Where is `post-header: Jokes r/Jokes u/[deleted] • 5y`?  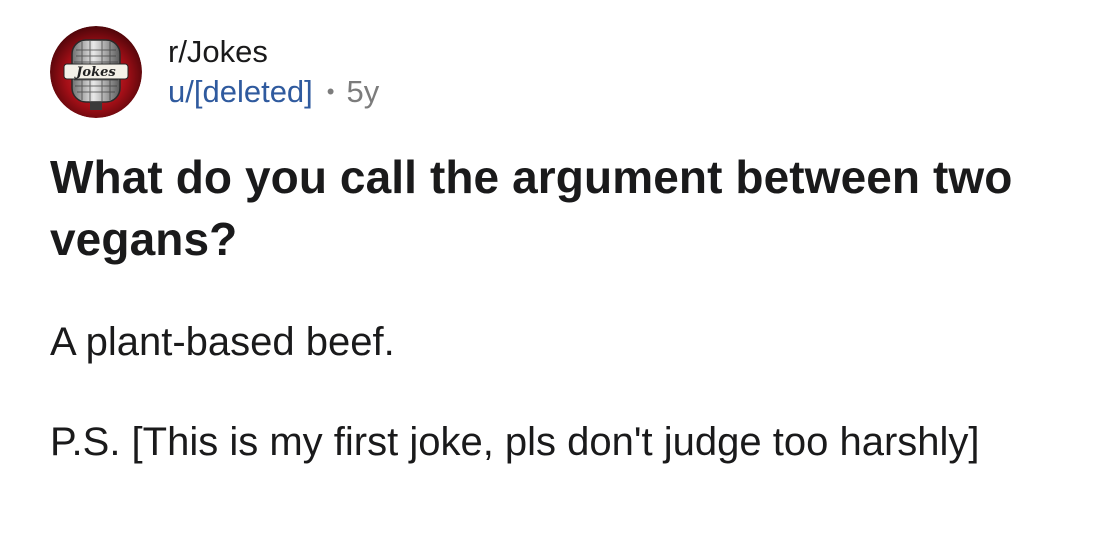 post-header: Jokes r/Jokes u/[deleted] • 5y is located at coordinates (214, 72).